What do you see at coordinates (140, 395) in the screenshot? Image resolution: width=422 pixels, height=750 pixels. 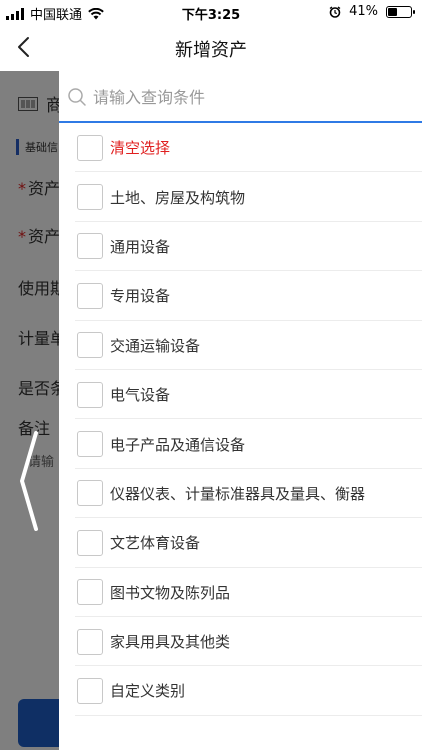 I see `category-label: 电气设备` at bounding box center [140, 395].